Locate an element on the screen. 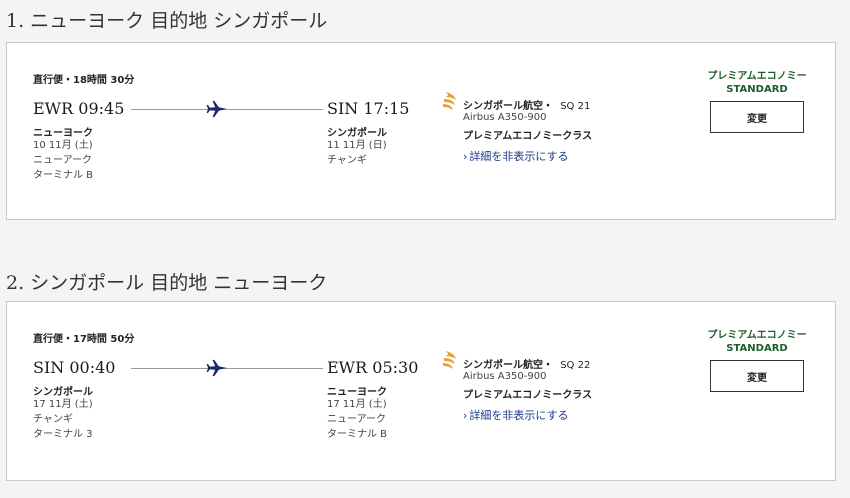  departure-date: 17 11月 (土) is located at coordinates (63, 404).